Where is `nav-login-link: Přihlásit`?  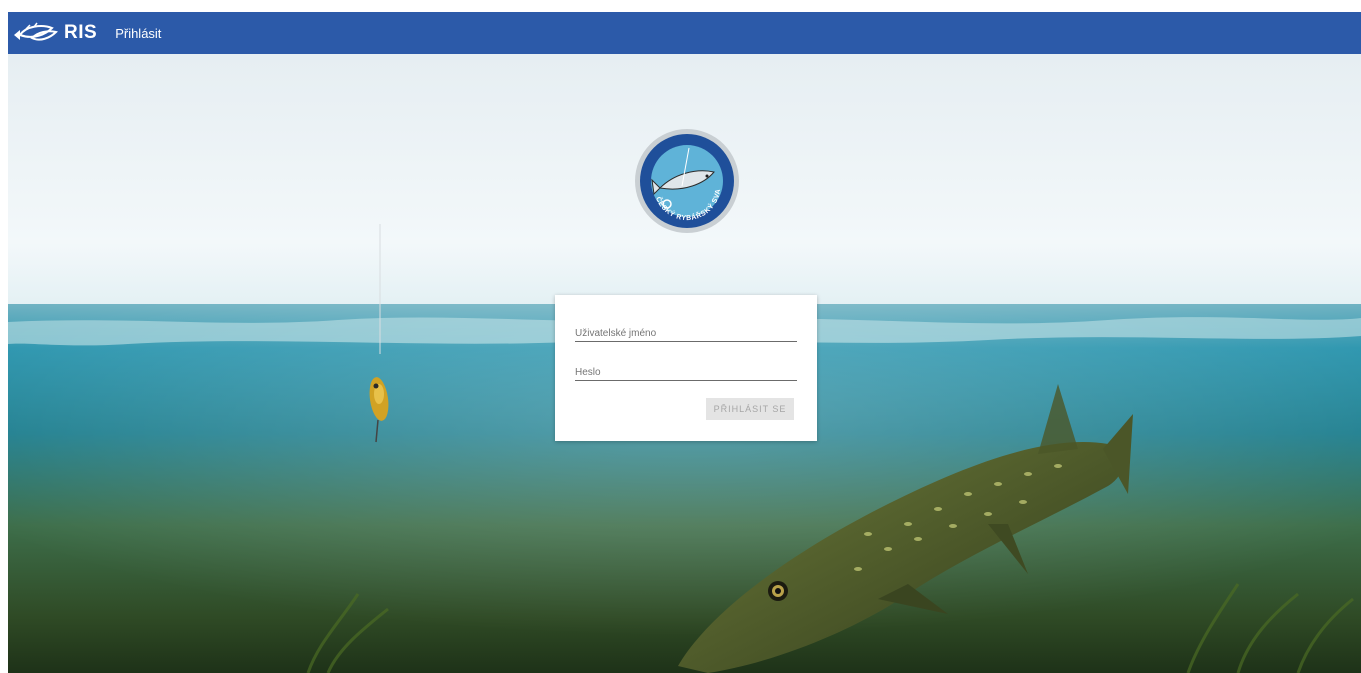 nav-login-link: Přihlásit is located at coordinates (138, 33).